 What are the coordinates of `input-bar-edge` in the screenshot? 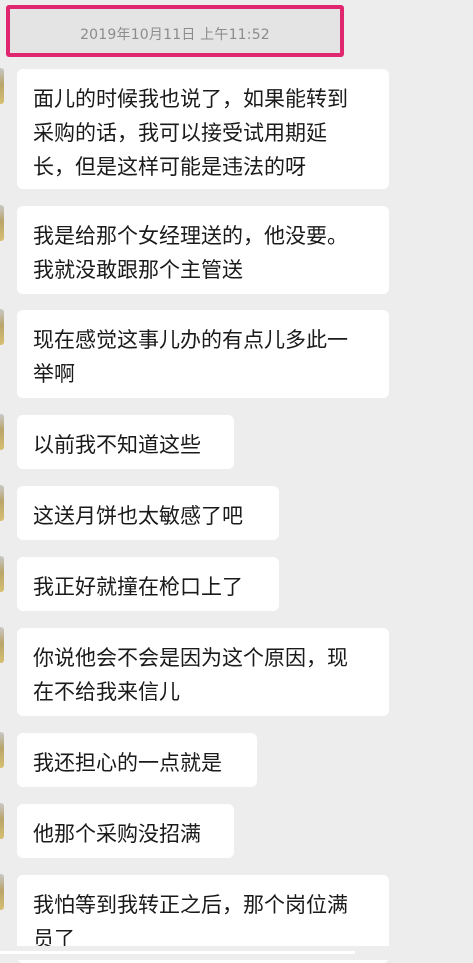 It's located at (177, 952).